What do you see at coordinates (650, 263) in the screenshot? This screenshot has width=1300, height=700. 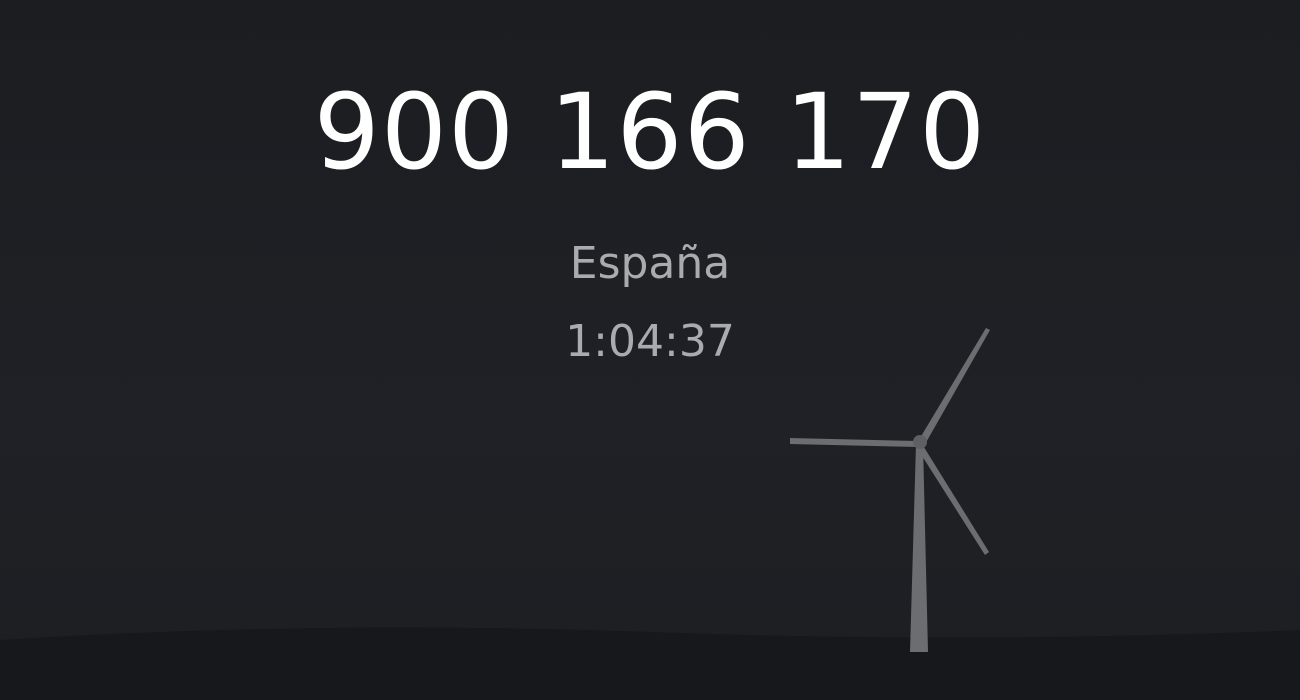 I see `caller-country-label: España` at bounding box center [650, 263].